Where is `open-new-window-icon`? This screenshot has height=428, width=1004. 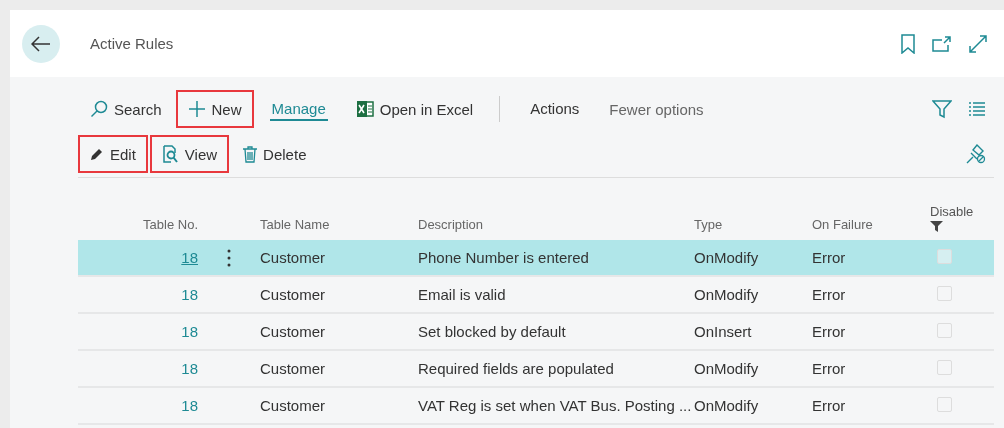 open-new-window-icon is located at coordinates (942, 43).